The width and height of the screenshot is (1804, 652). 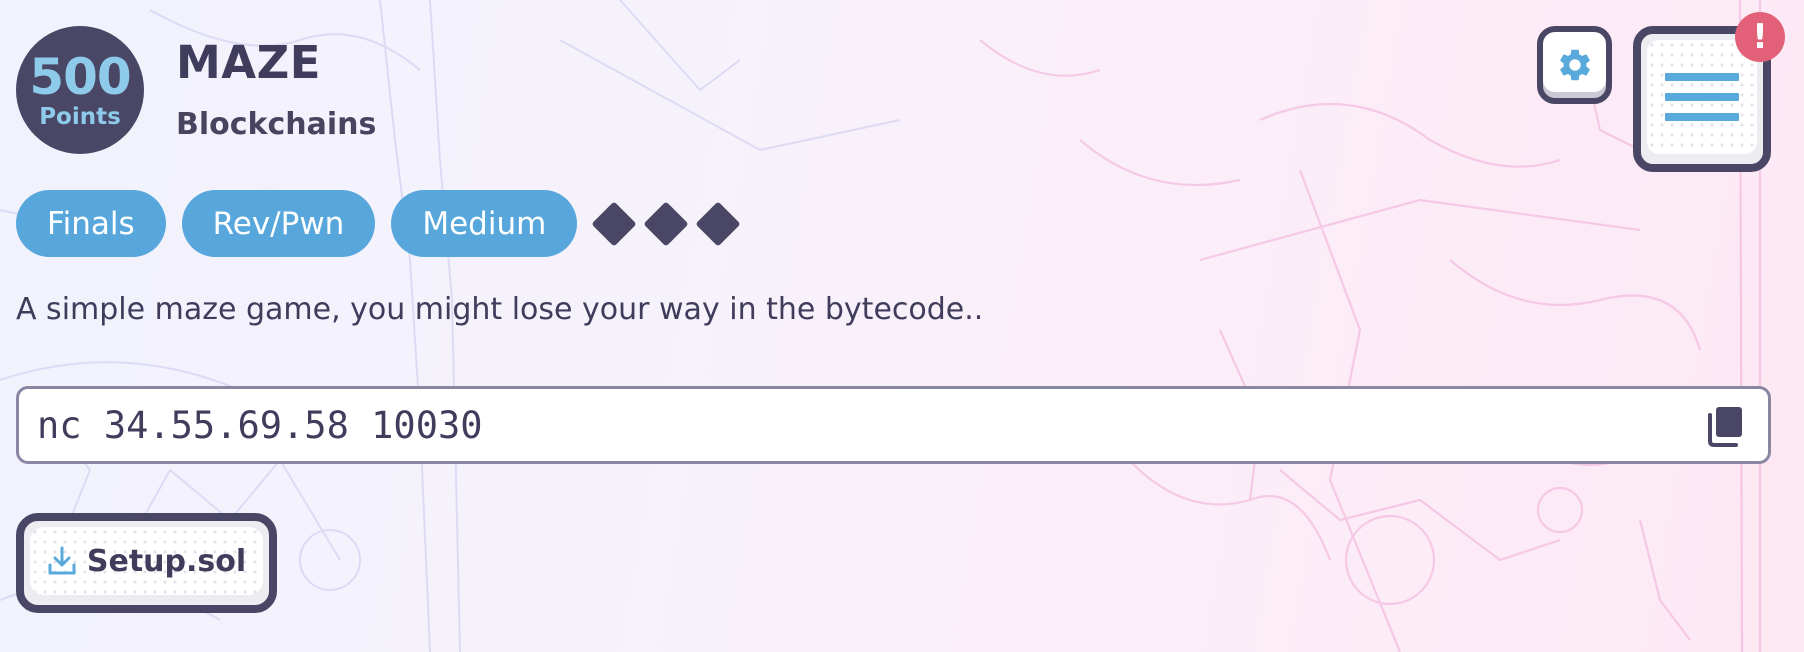 What do you see at coordinates (62, 560) in the screenshot?
I see `download-icon` at bounding box center [62, 560].